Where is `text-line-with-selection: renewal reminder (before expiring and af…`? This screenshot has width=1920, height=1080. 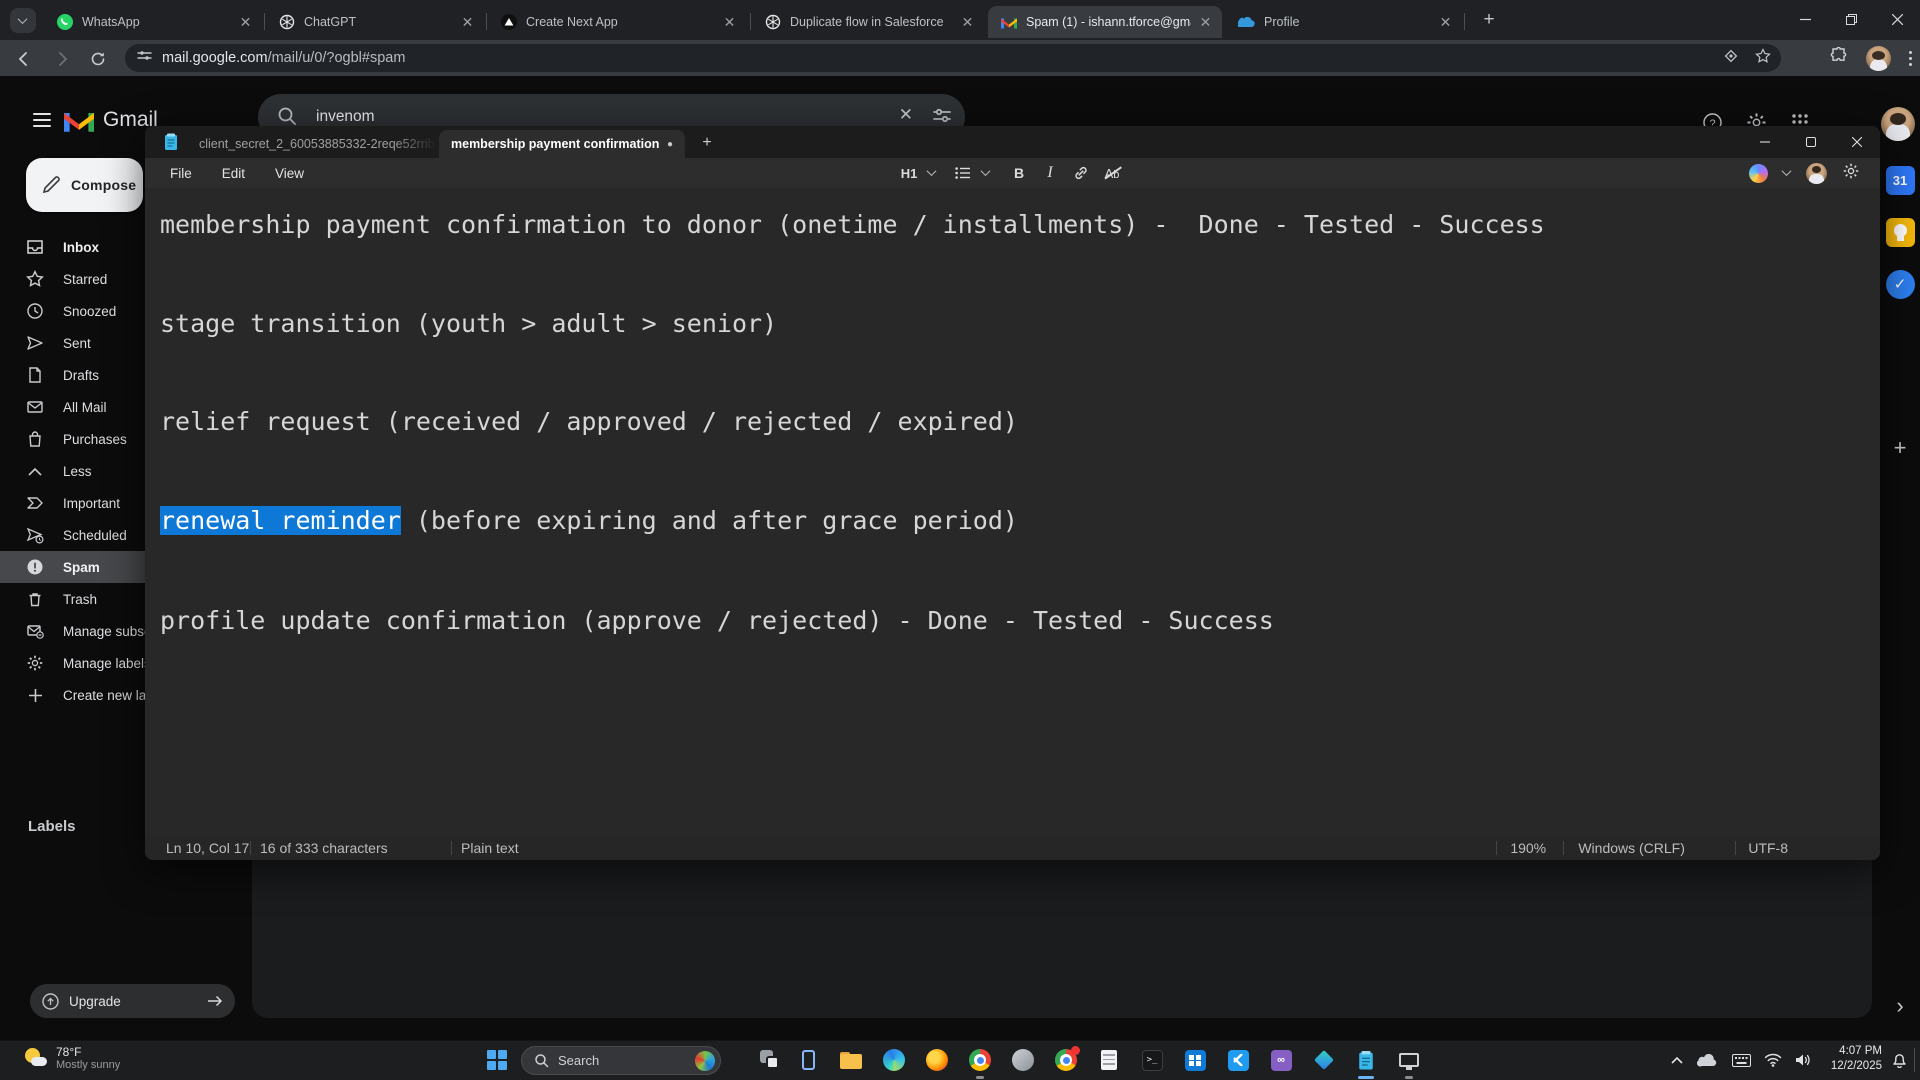 text-line-with-selection: renewal reminder (before expiring and af… is located at coordinates (589, 520).